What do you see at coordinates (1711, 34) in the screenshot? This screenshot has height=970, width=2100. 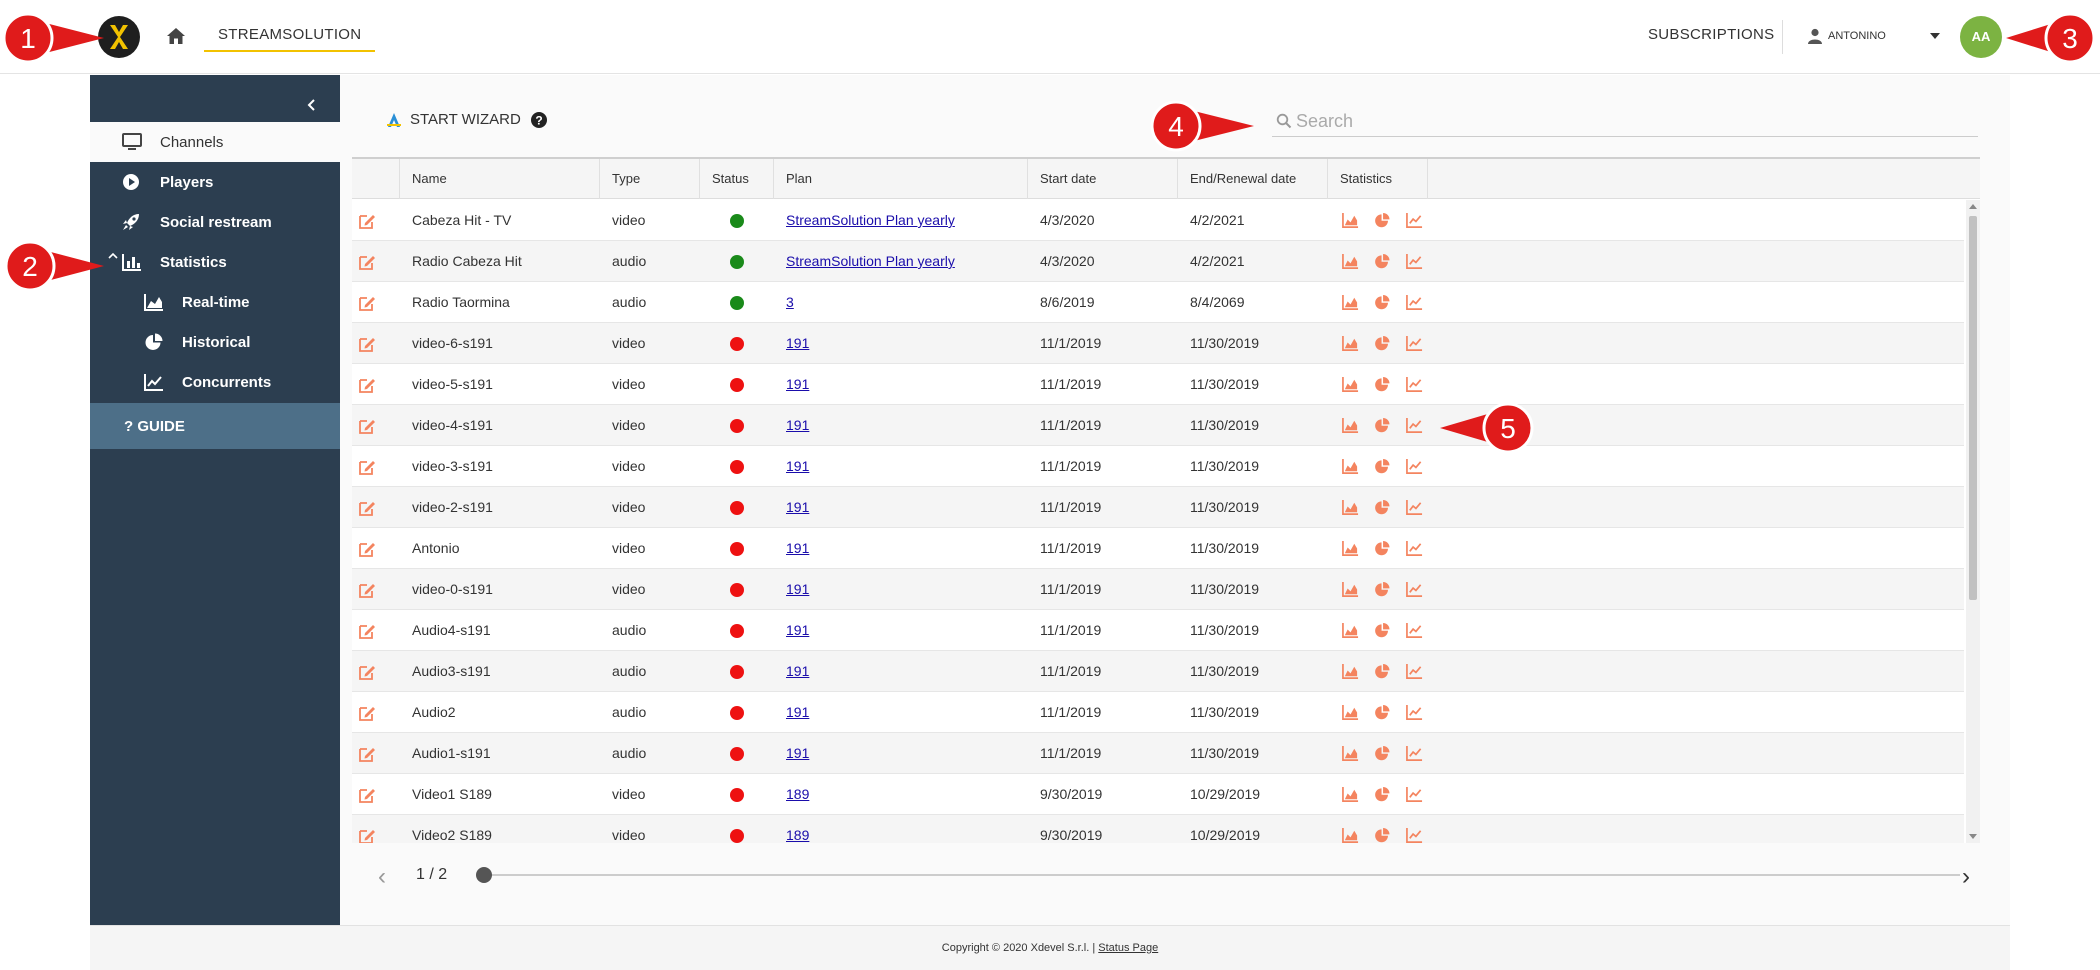 I see `subscriptions-link: SUBSCRIPTIONS` at bounding box center [1711, 34].